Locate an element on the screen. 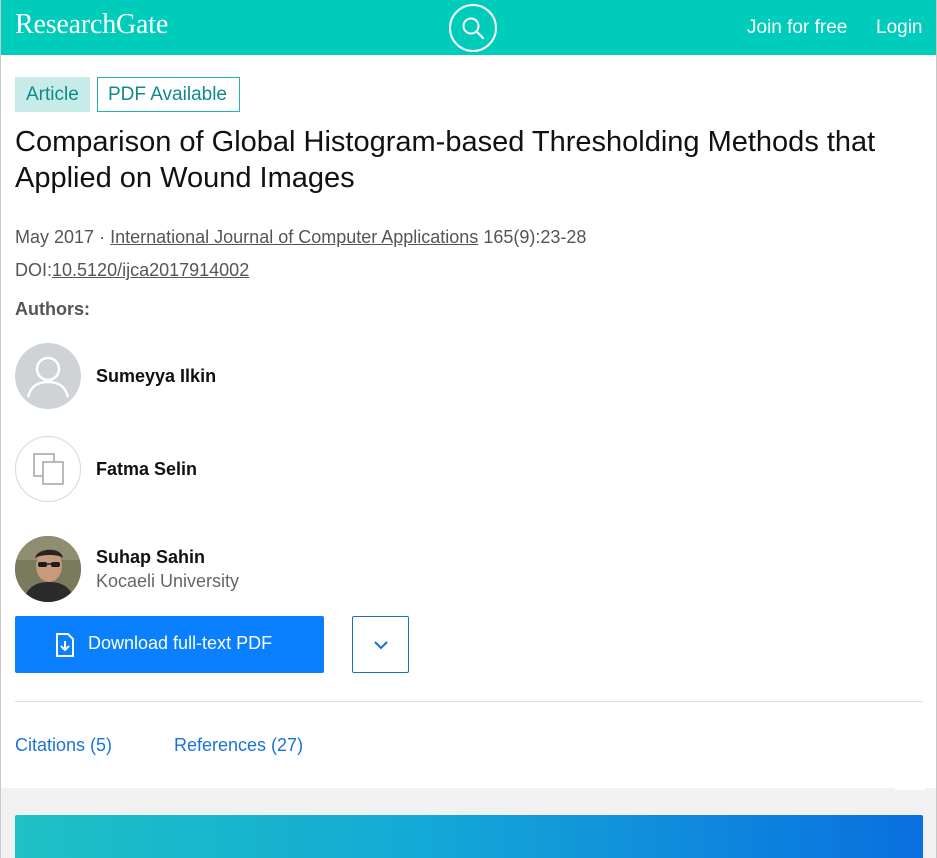 Image resolution: width=937 pixels, height=858 pixels. author-item: Suhap Sahin Kocaeli University is located at coordinates (315, 570).